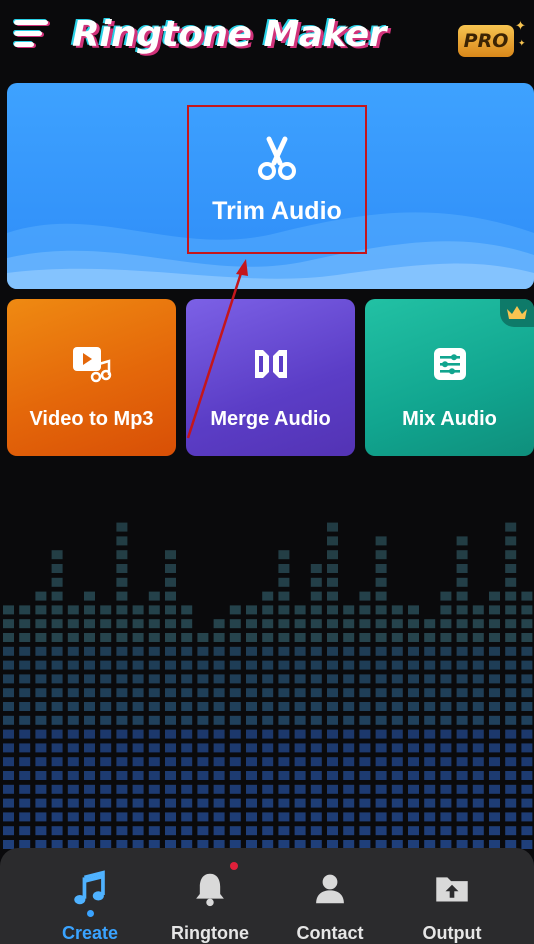  Describe the element at coordinates (449, 364) in the screenshot. I see `sliders-icon` at that location.